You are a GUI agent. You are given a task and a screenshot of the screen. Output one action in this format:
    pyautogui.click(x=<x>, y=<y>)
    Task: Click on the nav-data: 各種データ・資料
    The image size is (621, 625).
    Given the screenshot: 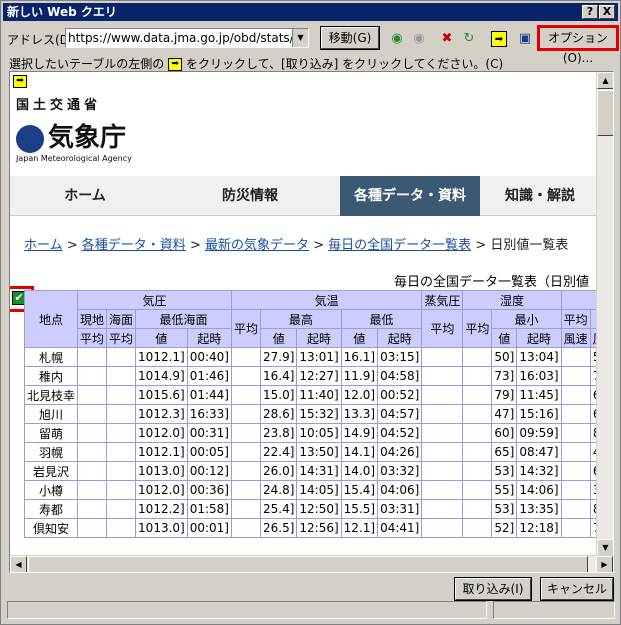 What is the action you would take?
    pyautogui.click(x=410, y=196)
    